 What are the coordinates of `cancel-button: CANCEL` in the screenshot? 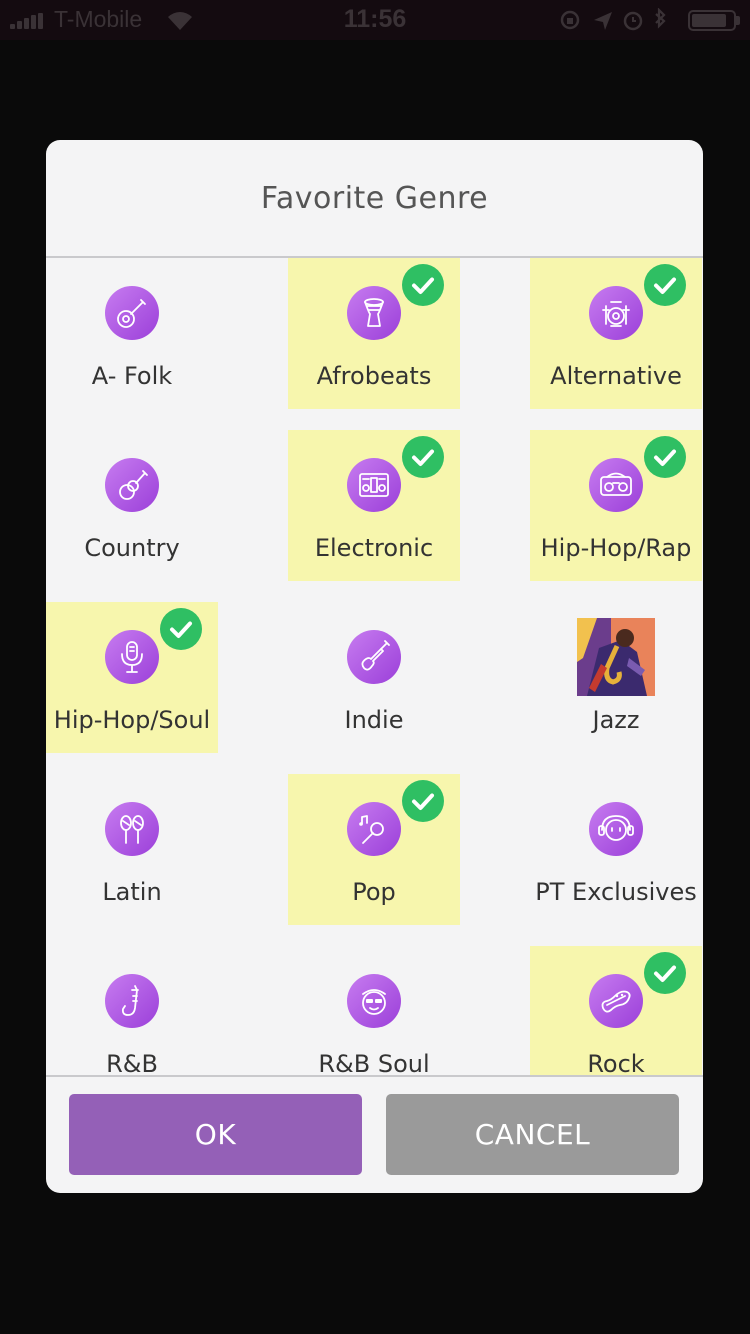 It's located at (532, 1134).